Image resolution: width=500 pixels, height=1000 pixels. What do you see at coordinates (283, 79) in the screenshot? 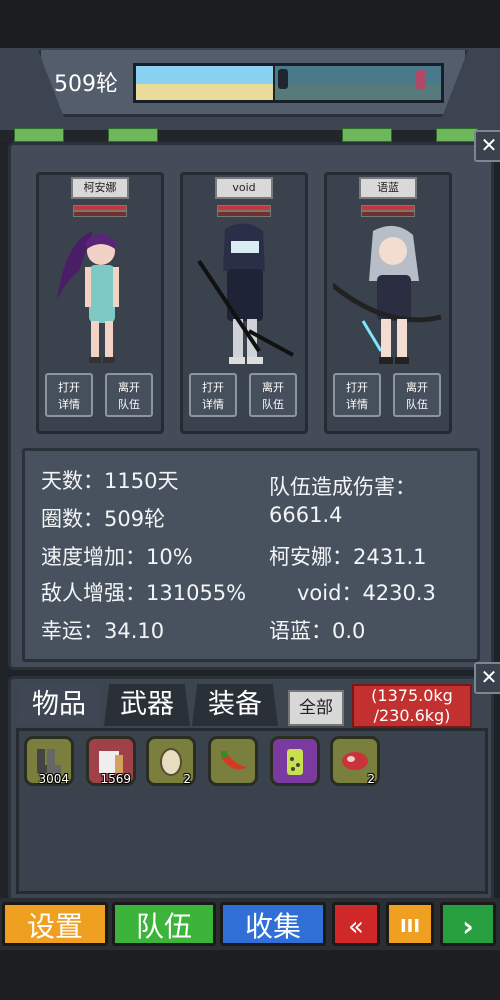
I see `player-sprite-icon` at bounding box center [283, 79].